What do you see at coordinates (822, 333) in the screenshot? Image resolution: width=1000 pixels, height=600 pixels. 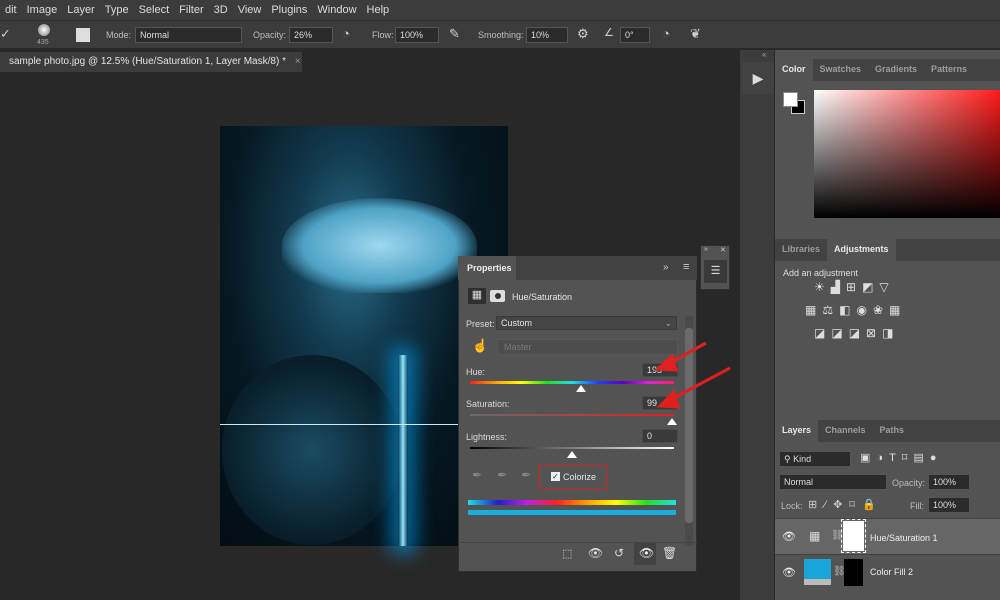 I see `invert-icon: ◪` at bounding box center [822, 333].